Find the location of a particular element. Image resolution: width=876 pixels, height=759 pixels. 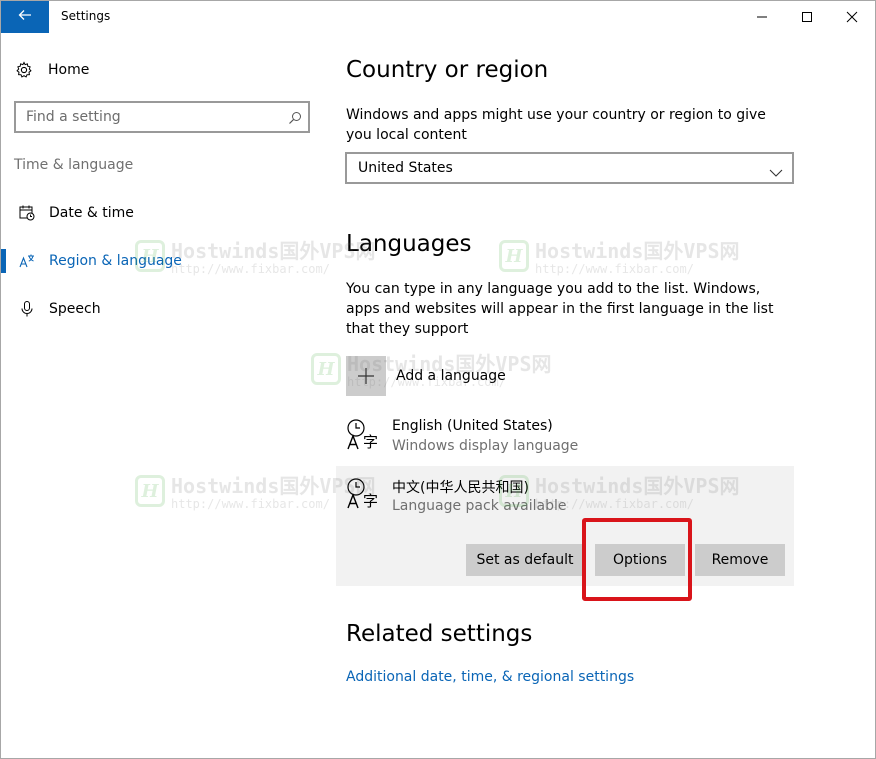

close-icon is located at coordinates (852, 17).